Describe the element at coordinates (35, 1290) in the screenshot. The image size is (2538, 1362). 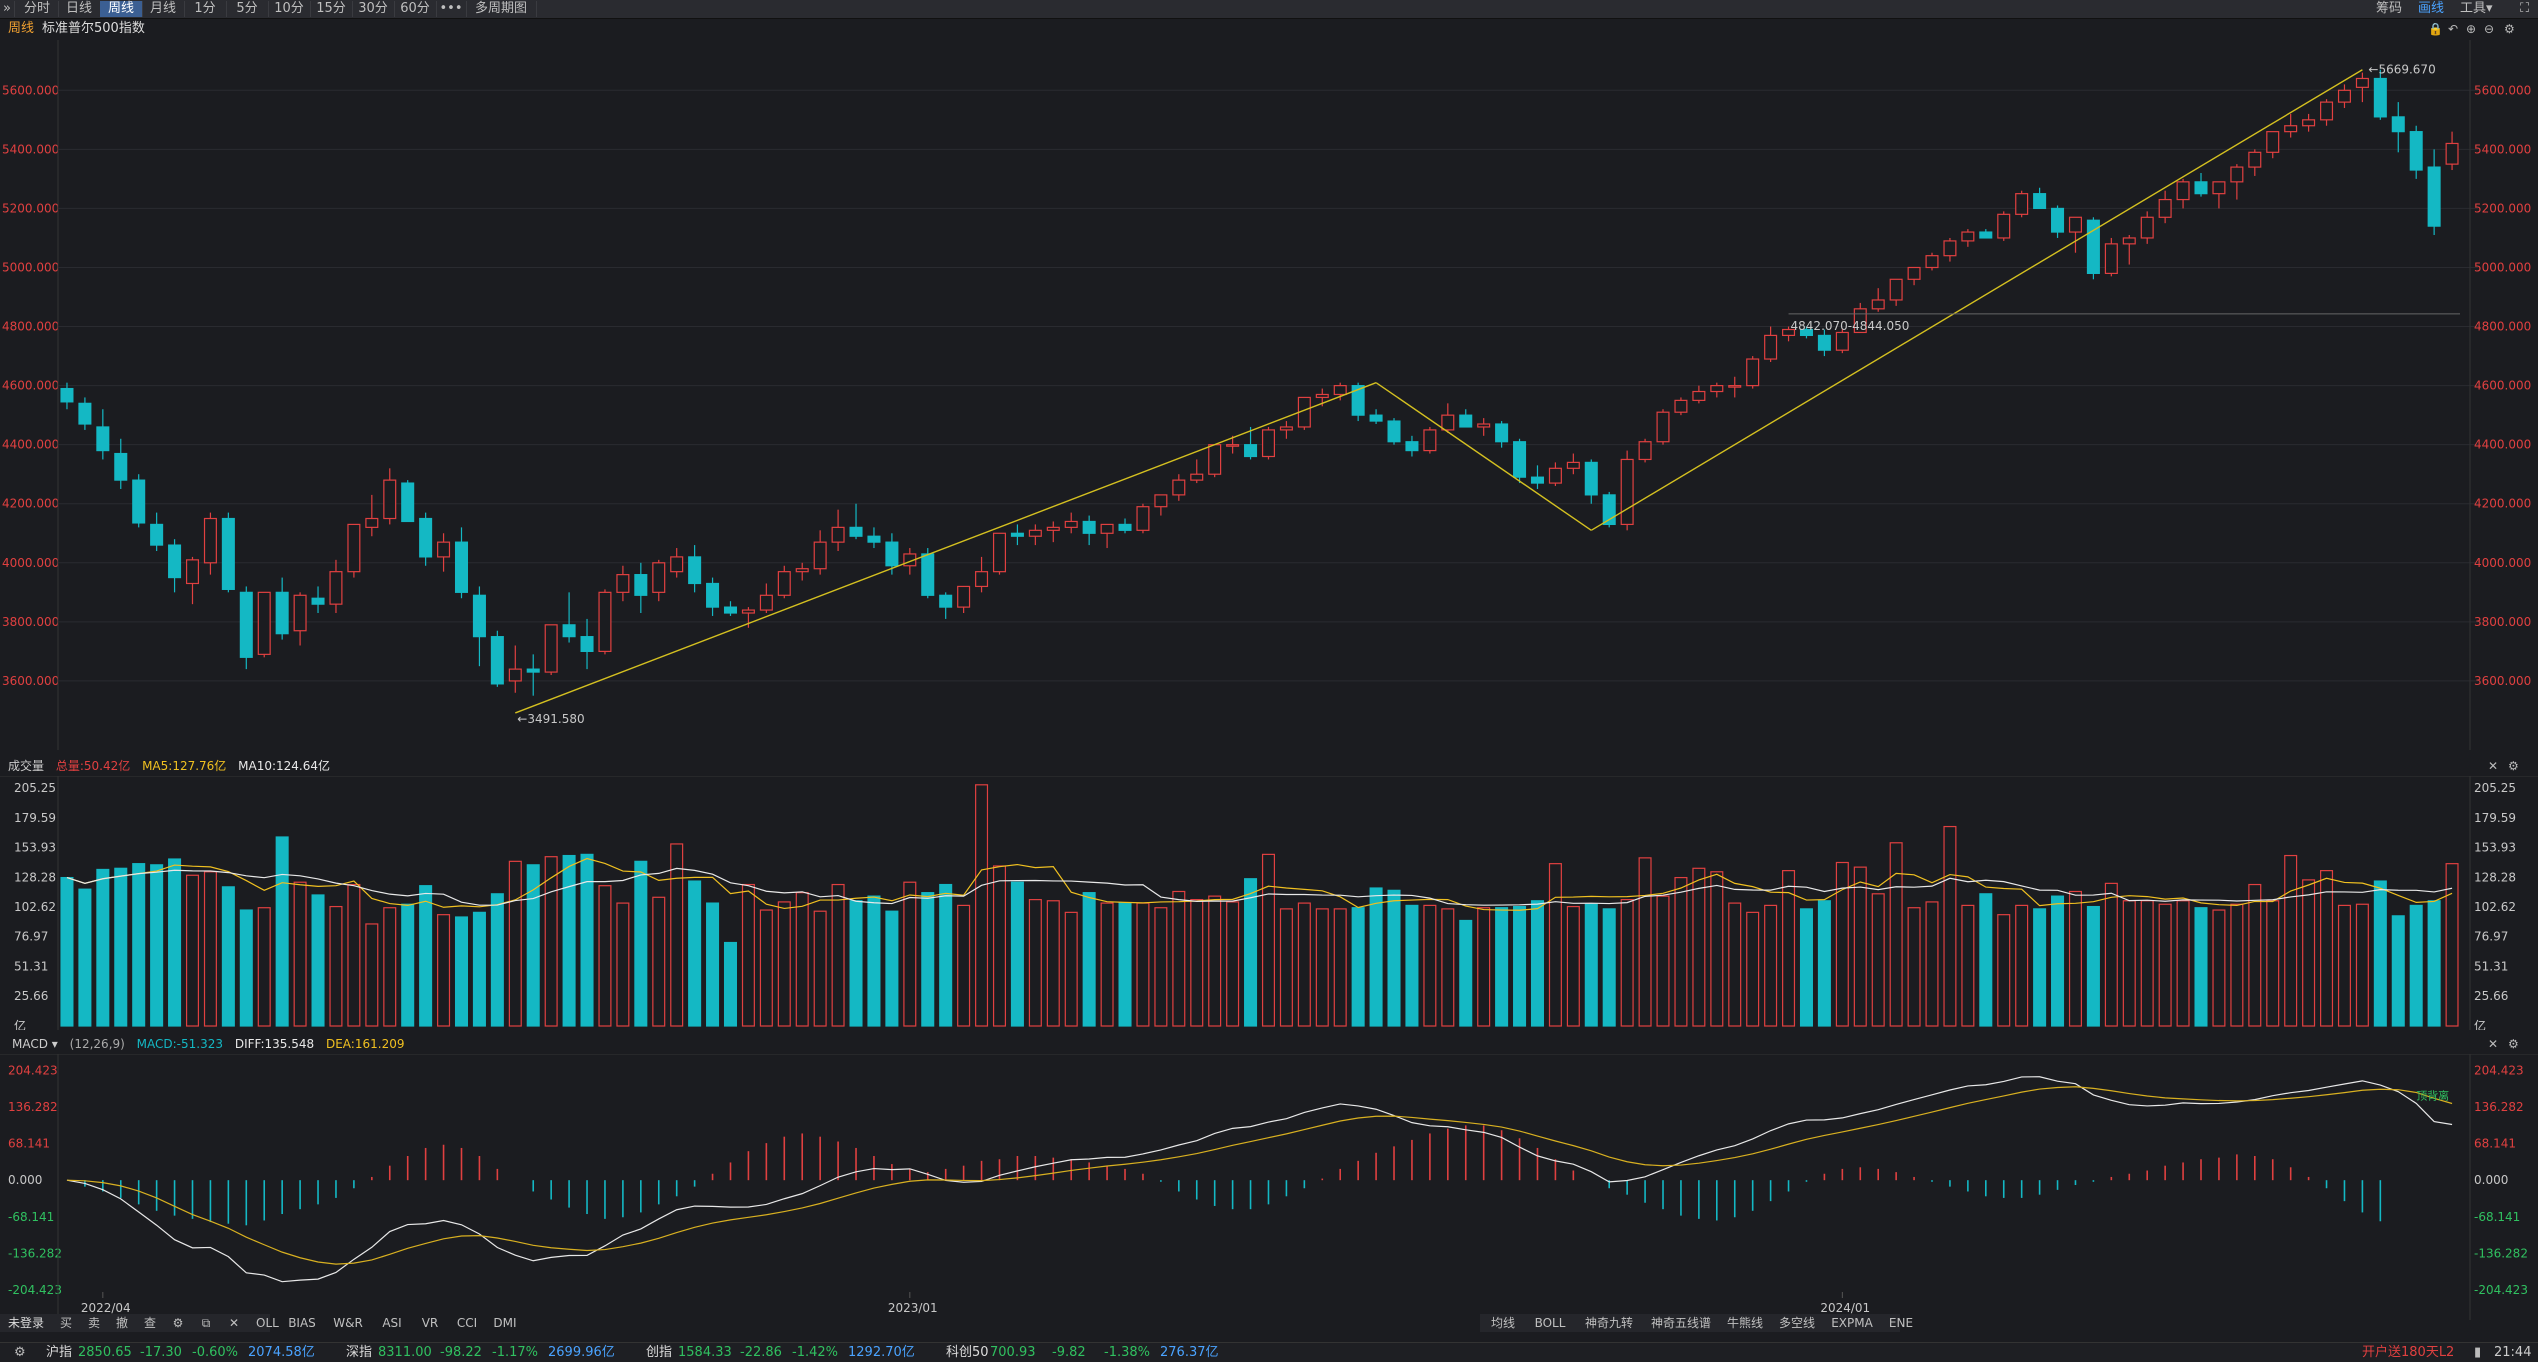
I see `macd-tick-left: -204.423` at that location.